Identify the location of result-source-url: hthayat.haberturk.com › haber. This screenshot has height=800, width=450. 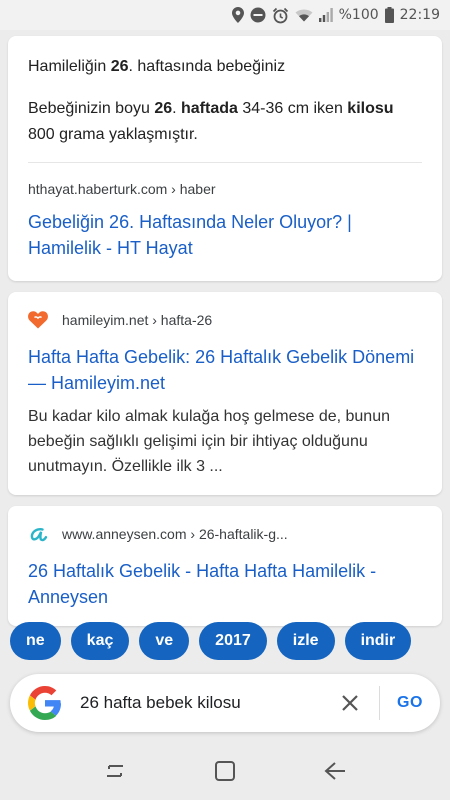
(122, 189).